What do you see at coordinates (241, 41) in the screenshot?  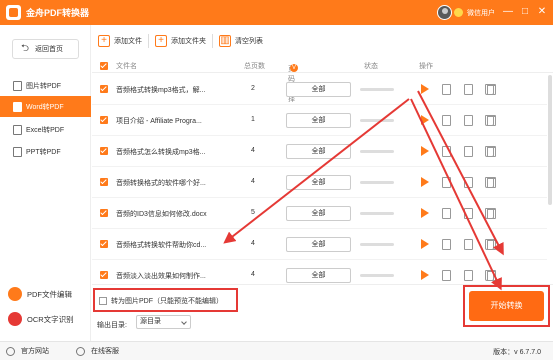 I see `clear-list-button: ▥ 清空列表` at bounding box center [241, 41].